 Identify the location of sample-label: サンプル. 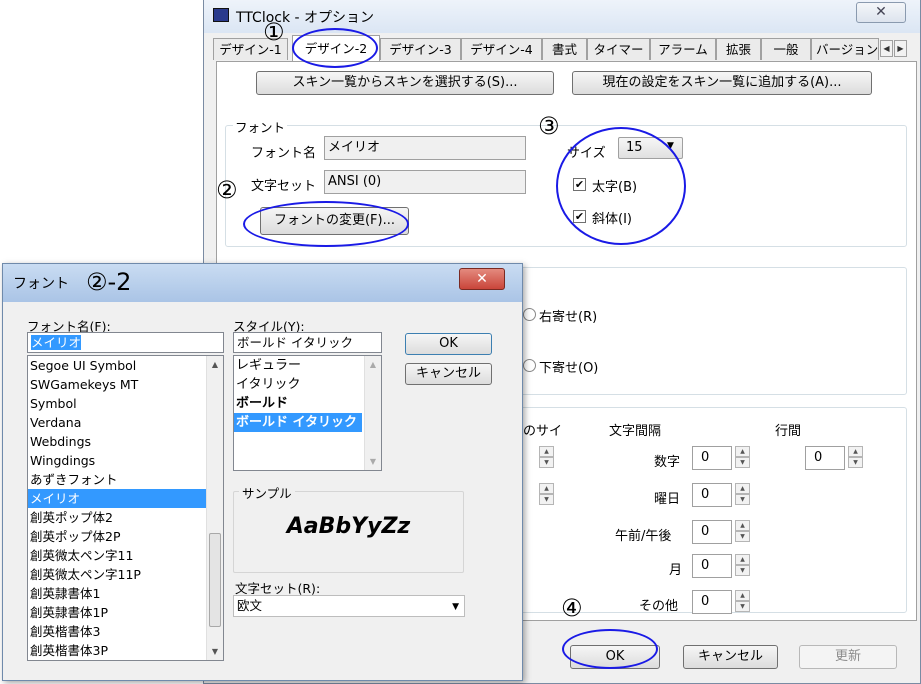
(267, 492).